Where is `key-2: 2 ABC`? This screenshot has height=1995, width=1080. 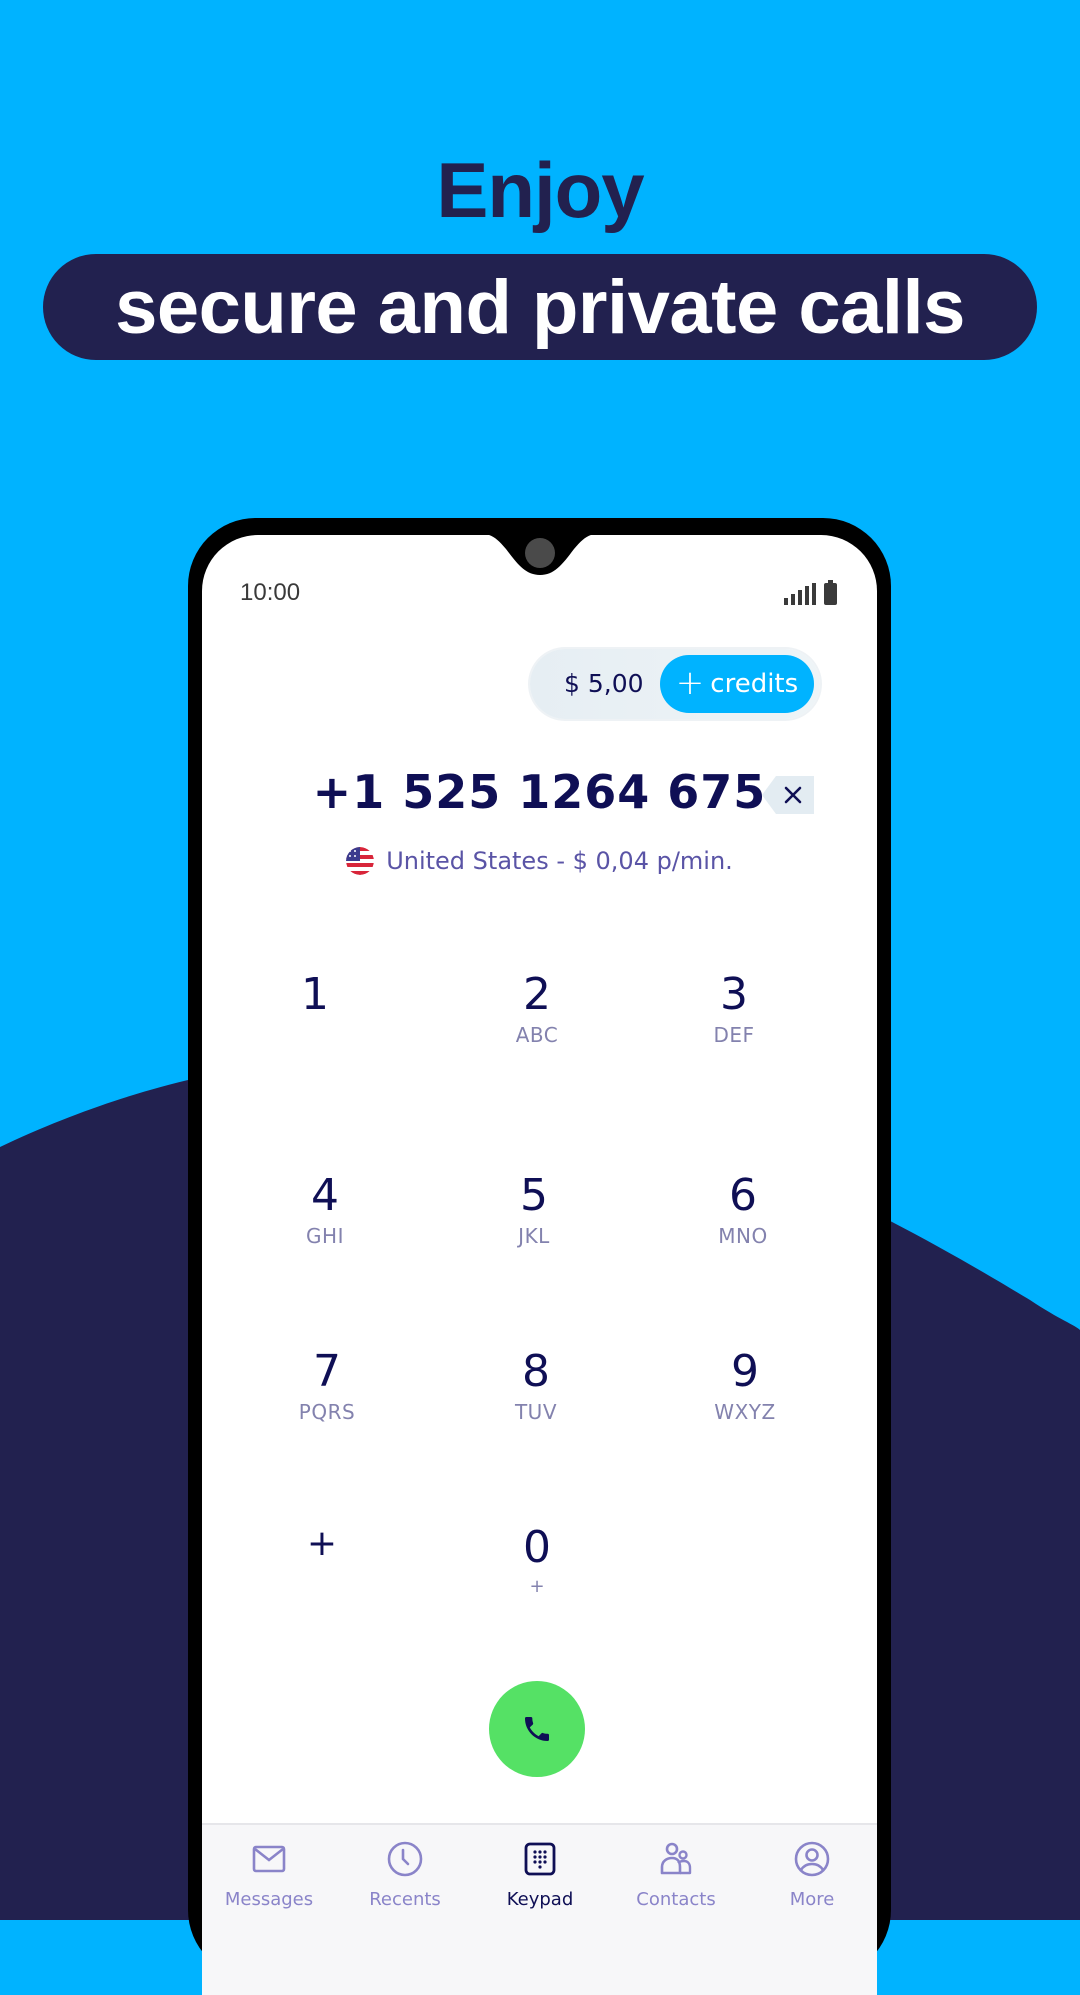
key-2: 2 ABC is located at coordinates (537, 1008).